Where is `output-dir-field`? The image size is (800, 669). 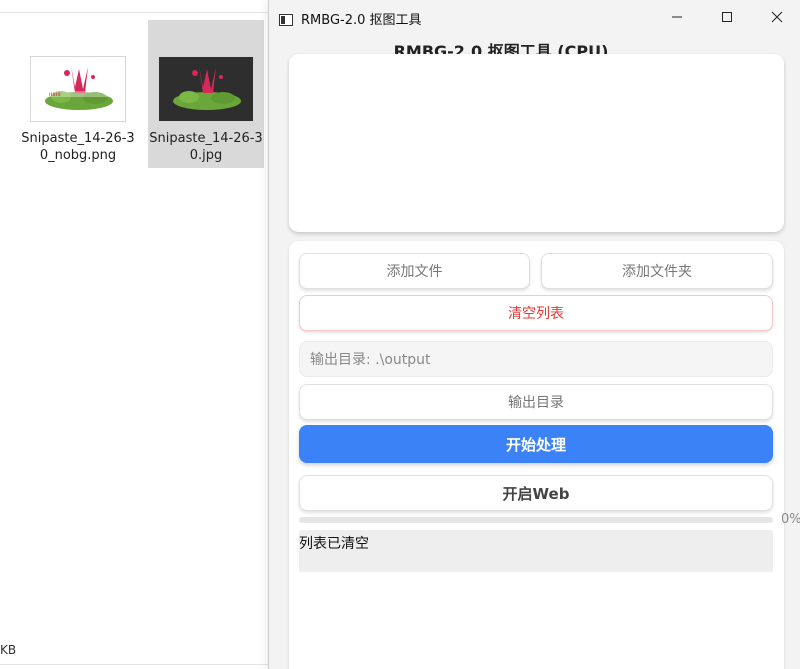
output-dir-field is located at coordinates (536, 359).